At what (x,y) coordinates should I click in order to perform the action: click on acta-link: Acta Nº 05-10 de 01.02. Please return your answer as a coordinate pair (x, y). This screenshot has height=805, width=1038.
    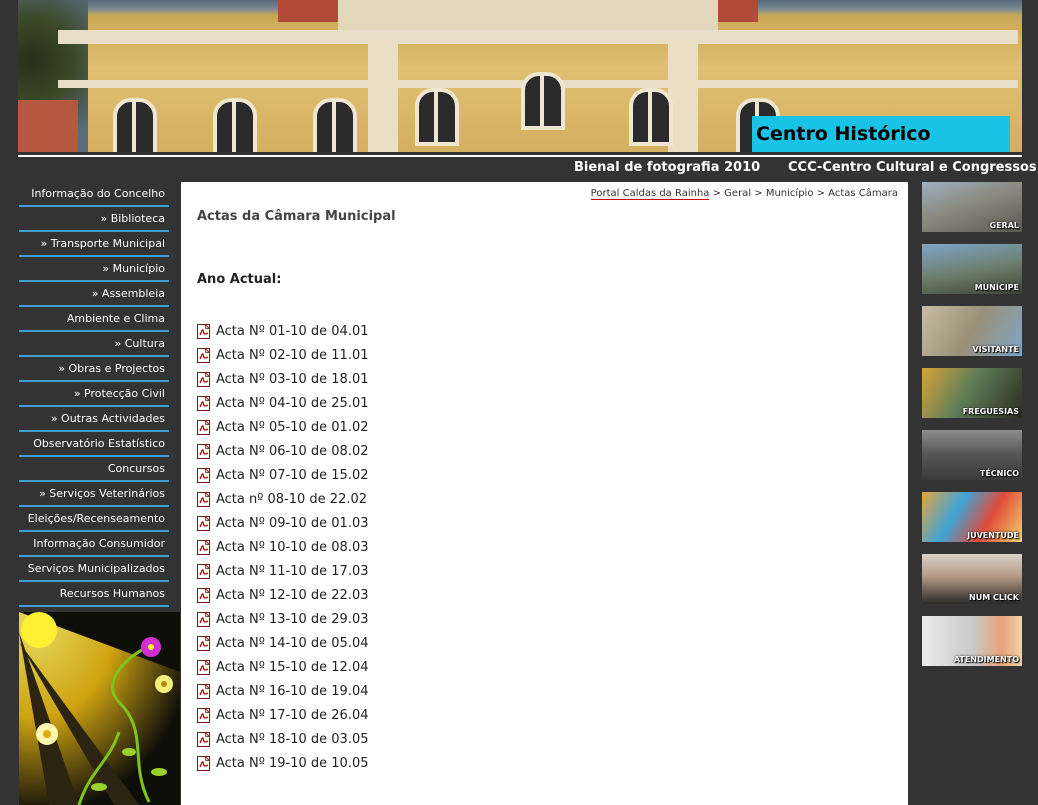
    Looking at the image, I should click on (283, 427).